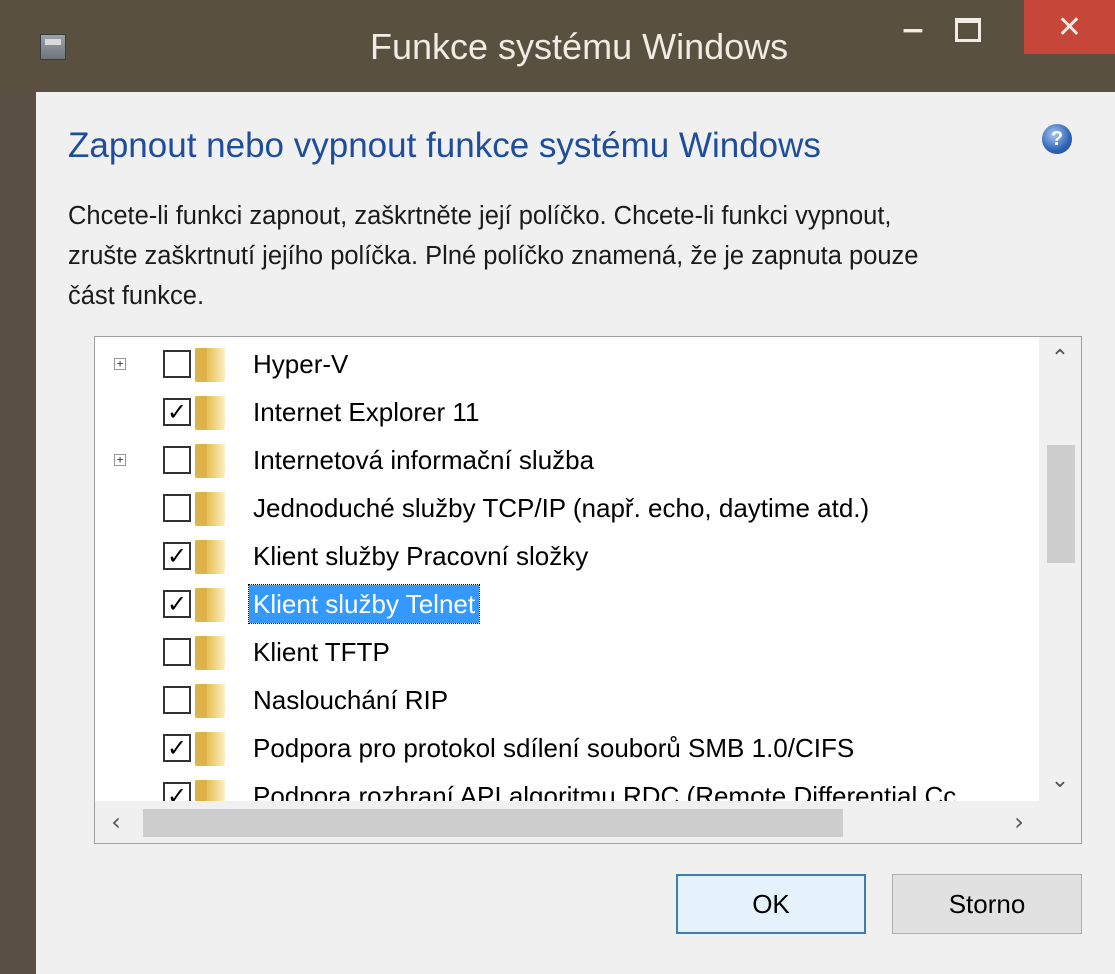  What do you see at coordinates (1057, 139) in the screenshot?
I see `help-icon: ?` at bounding box center [1057, 139].